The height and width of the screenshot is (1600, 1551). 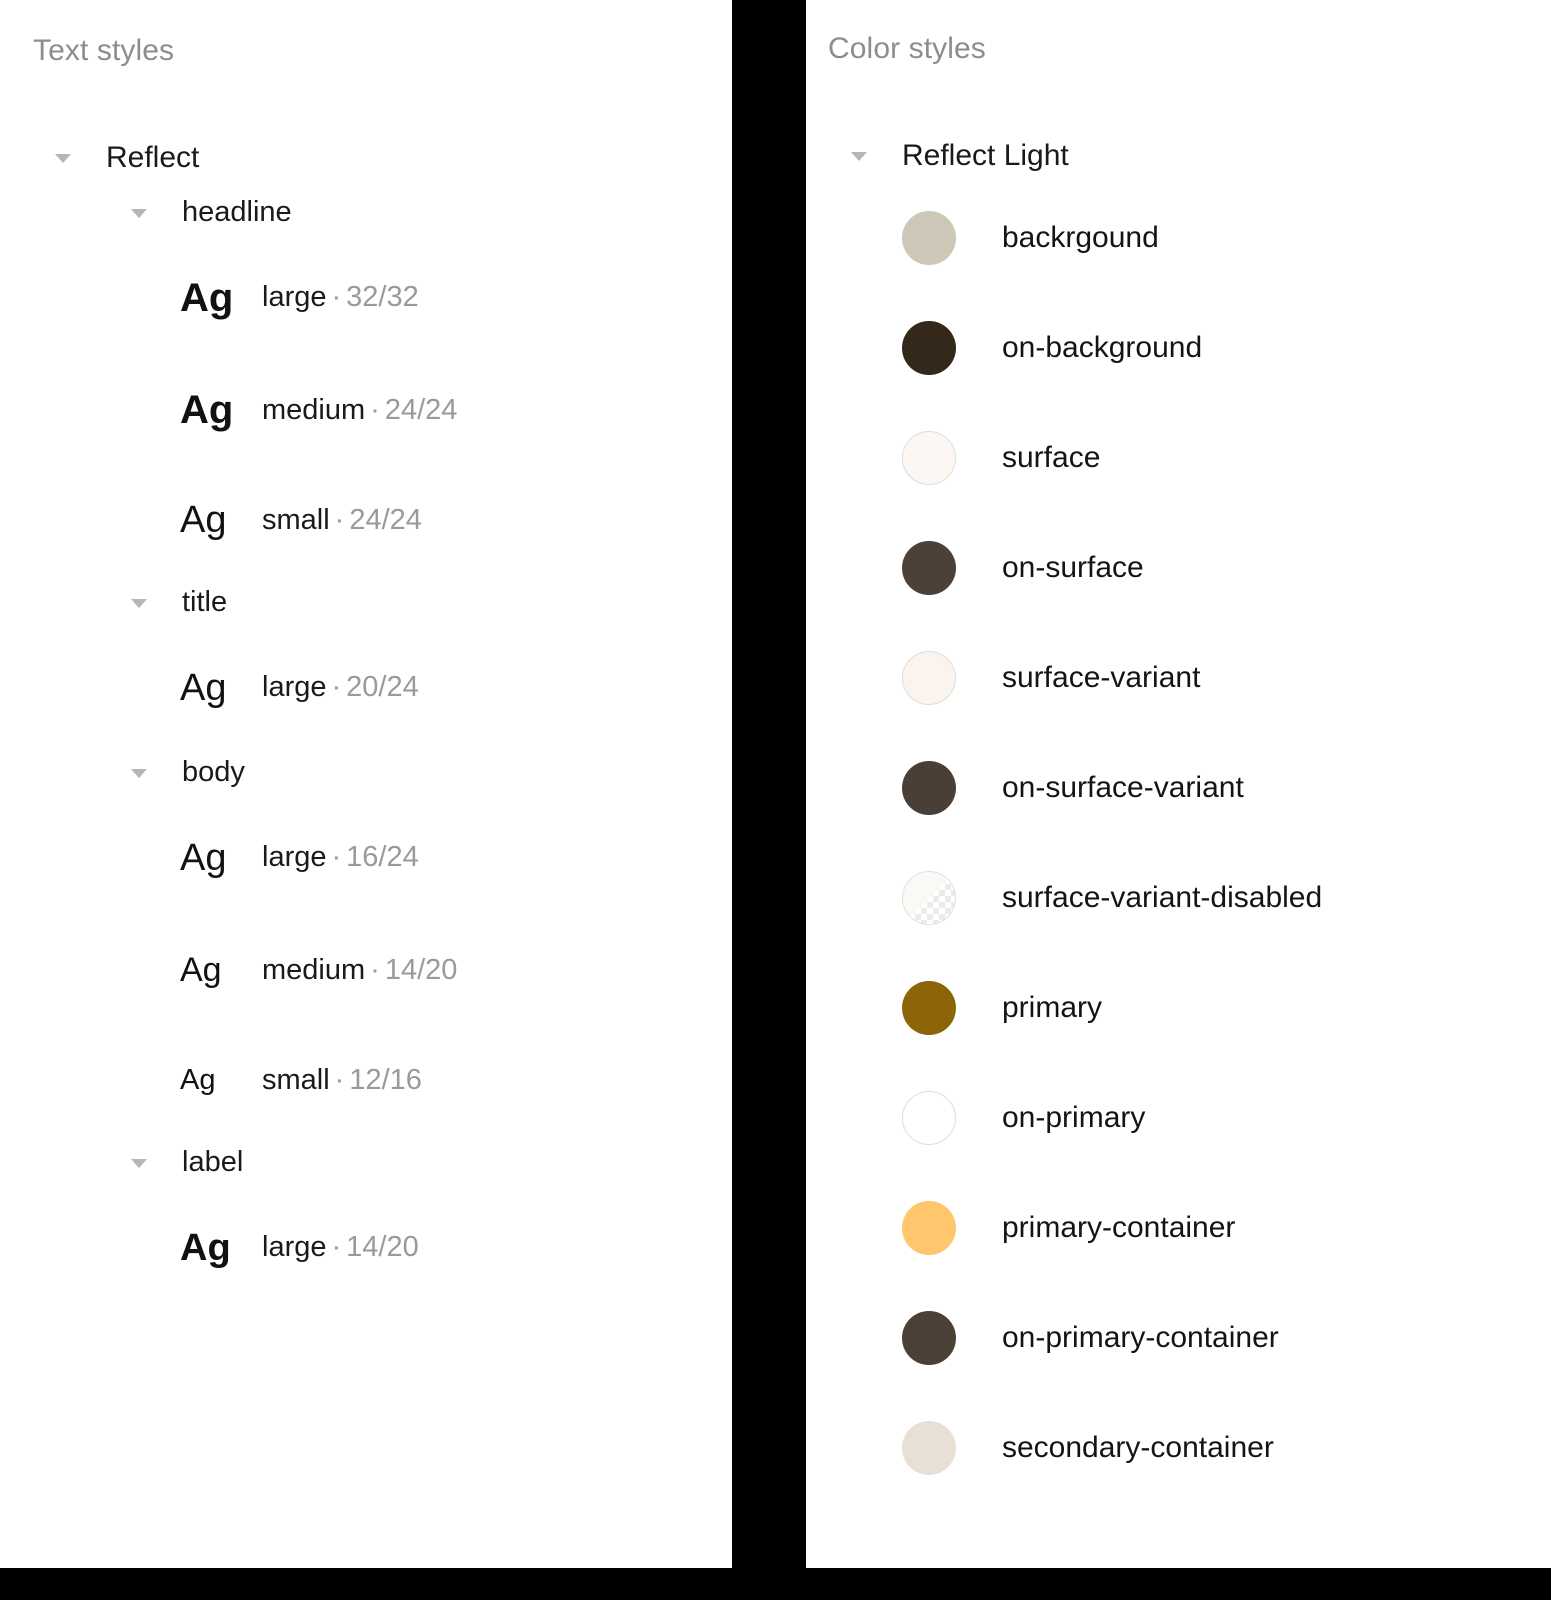 I want to click on text-style-row: Ag medium · 14/20, so click(x=366, y=970).